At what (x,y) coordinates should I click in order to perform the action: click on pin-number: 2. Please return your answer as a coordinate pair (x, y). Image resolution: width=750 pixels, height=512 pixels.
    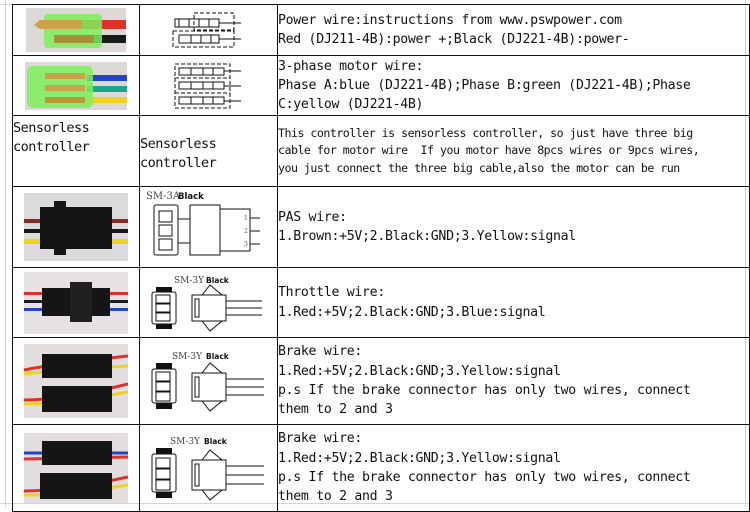
    Looking at the image, I should click on (246, 231).